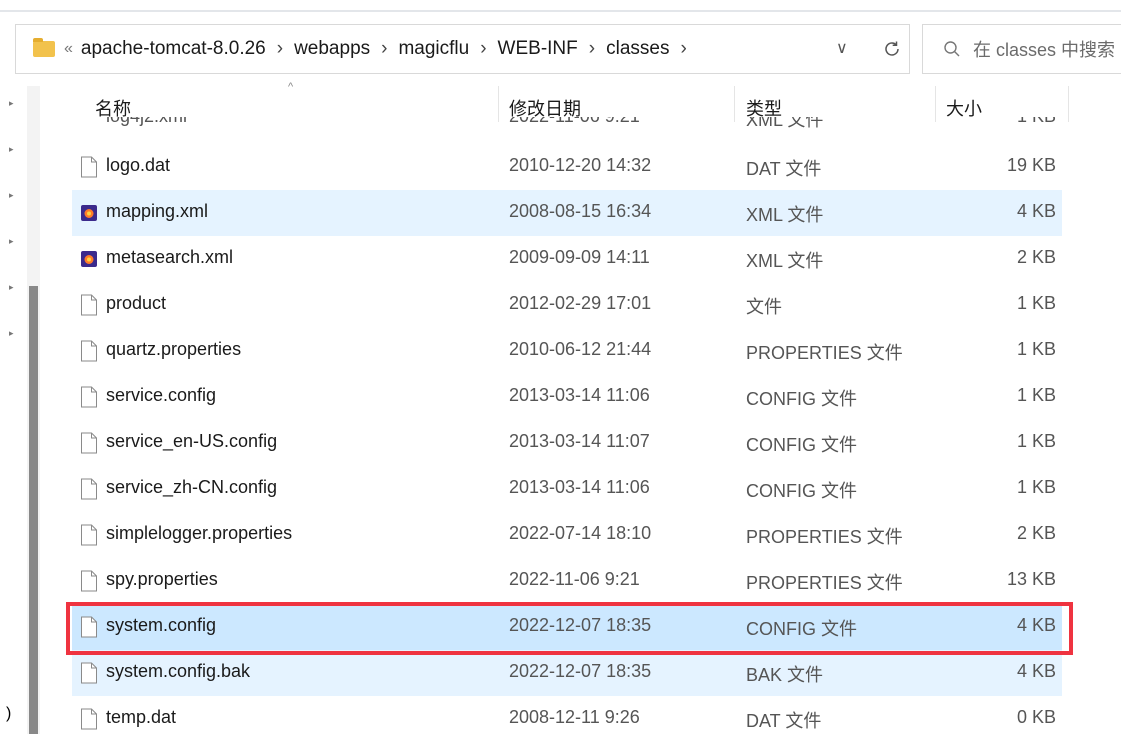  What do you see at coordinates (892, 49) in the screenshot?
I see `refresh-icon` at bounding box center [892, 49].